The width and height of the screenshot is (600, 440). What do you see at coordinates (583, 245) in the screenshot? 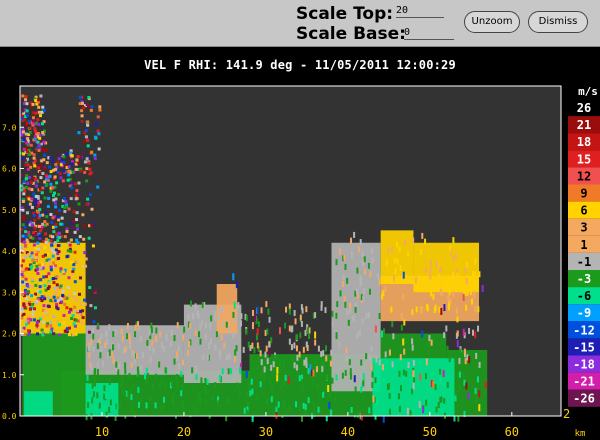
I see `colorbar-label: 1` at bounding box center [583, 245].